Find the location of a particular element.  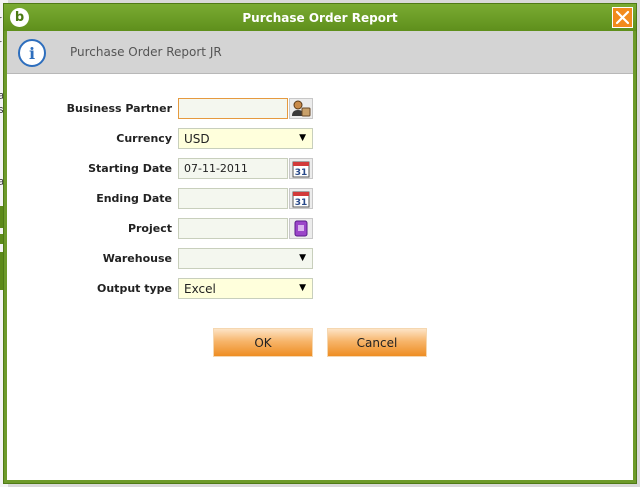

project-label: Project is located at coordinates (149, 228).